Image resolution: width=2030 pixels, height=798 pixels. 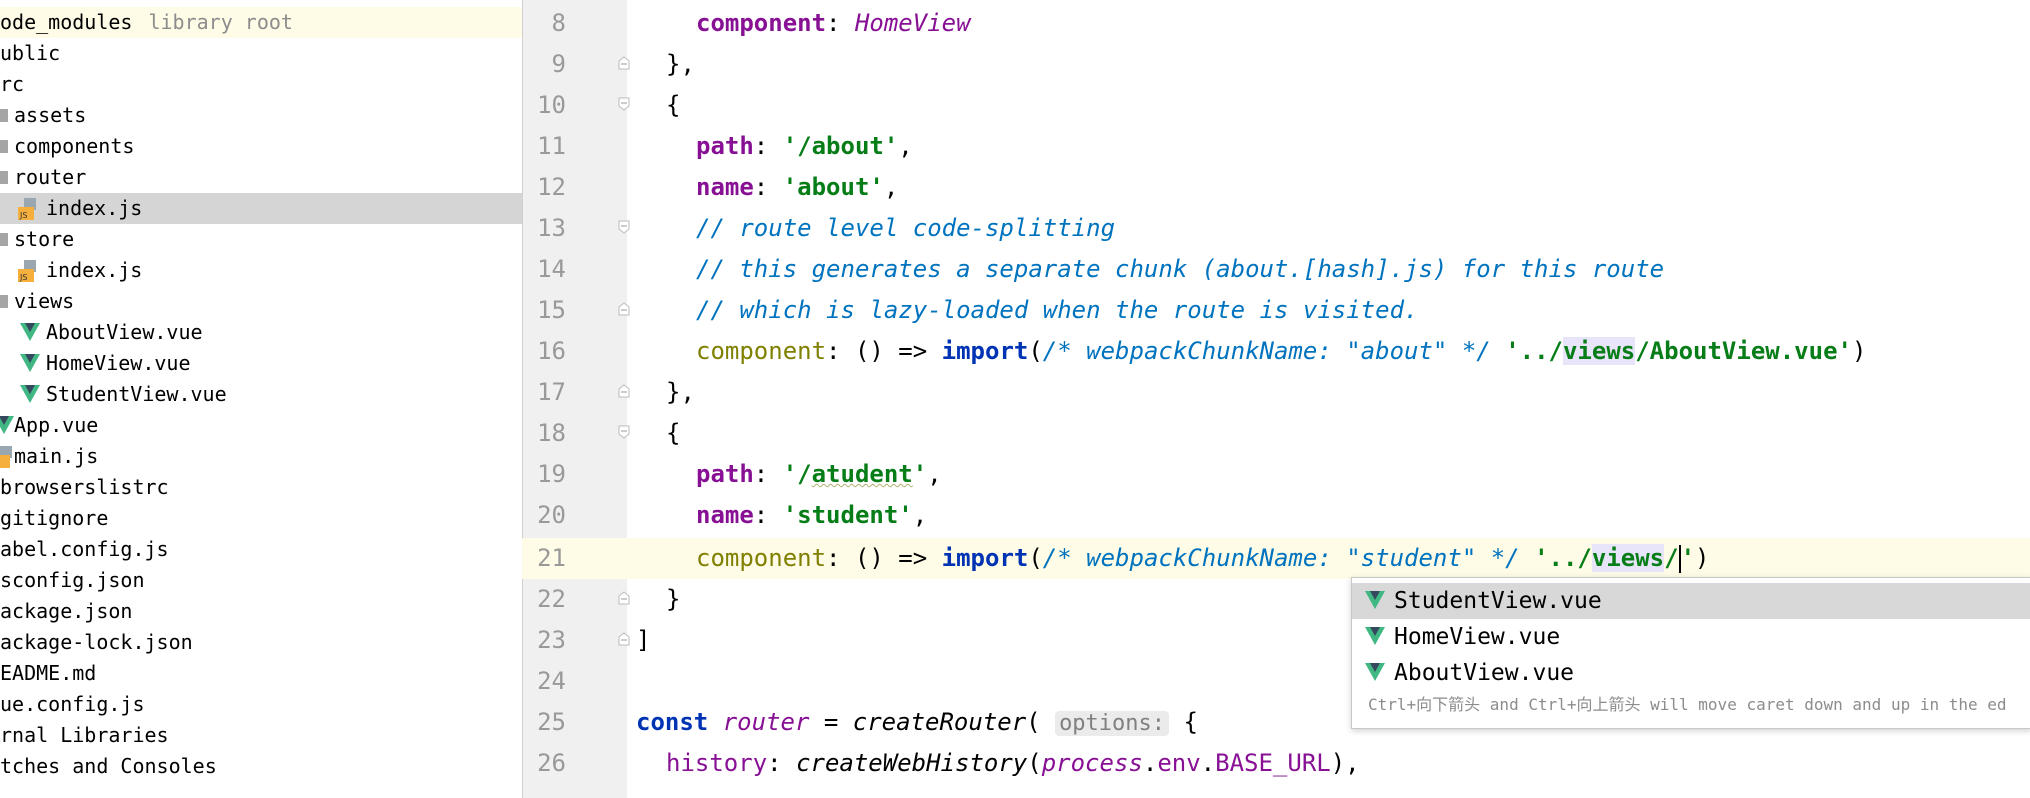 What do you see at coordinates (1112, 723) in the screenshot?
I see `parameter-hint: options:` at bounding box center [1112, 723].